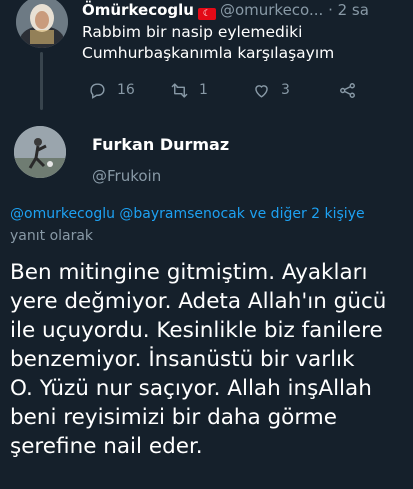 This screenshot has width=413, height=489. What do you see at coordinates (196, 330) in the screenshot?
I see `tweet-body-line: ile uçuyordu. Kesinlikle biz fanilere` at bounding box center [196, 330].